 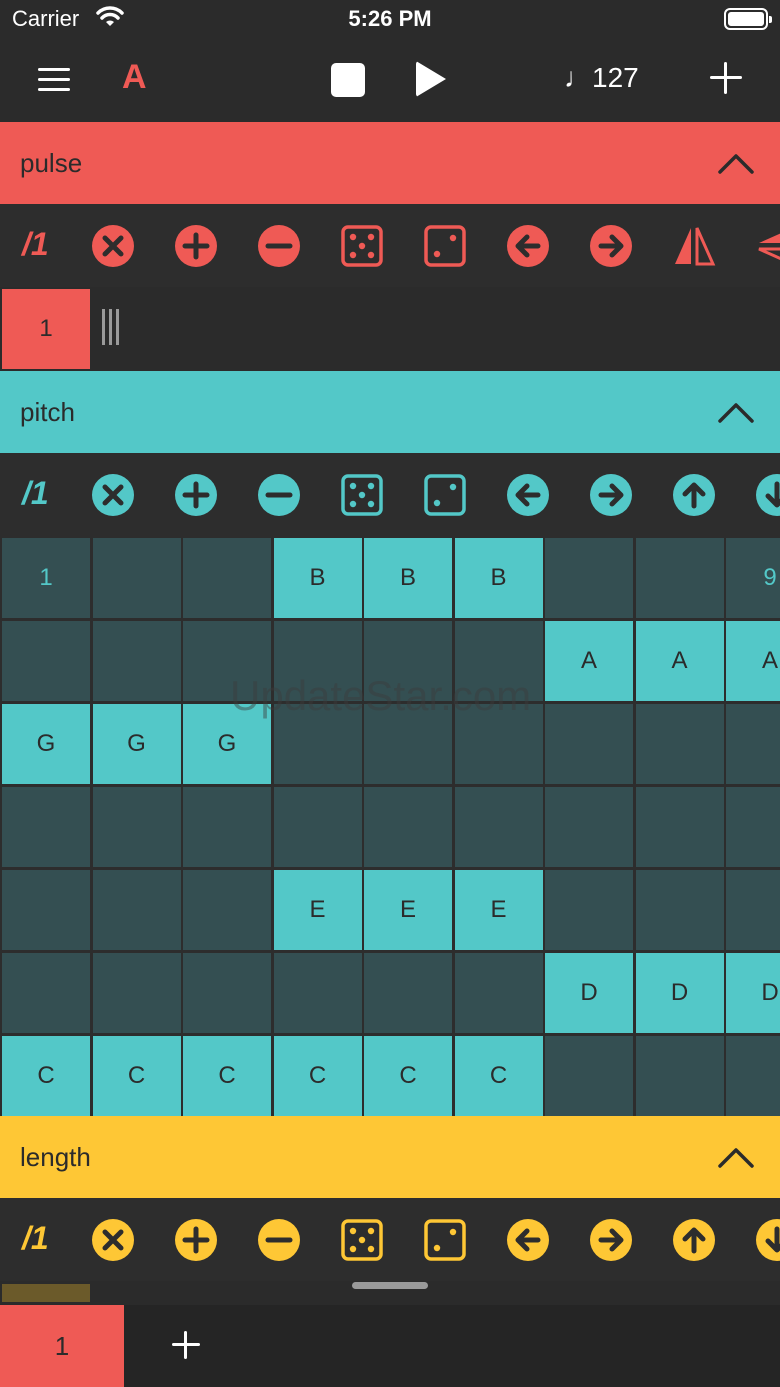 What do you see at coordinates (134, 77) in the screenshot?
I see `pattern-selector: A` at bounding box center [134, 77].